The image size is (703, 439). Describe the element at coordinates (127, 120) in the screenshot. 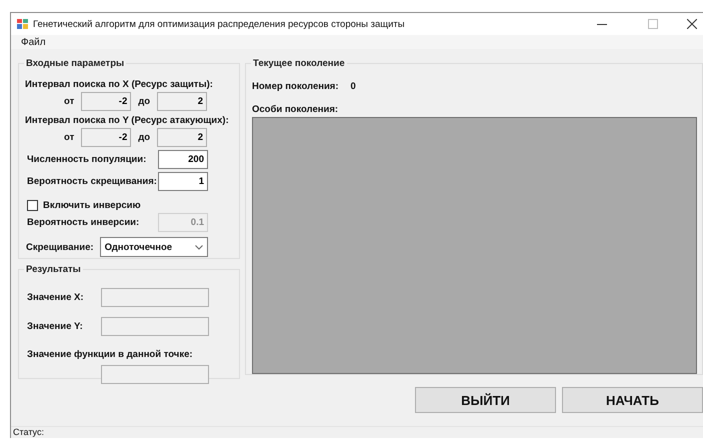

I see `field-label: Интервал поиска по Y (Ресурс атакующих):` at that location.